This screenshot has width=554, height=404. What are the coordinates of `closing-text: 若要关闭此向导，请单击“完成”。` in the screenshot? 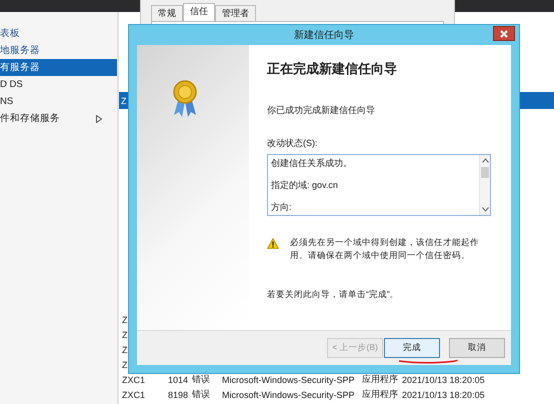 It's located at (333, 295).